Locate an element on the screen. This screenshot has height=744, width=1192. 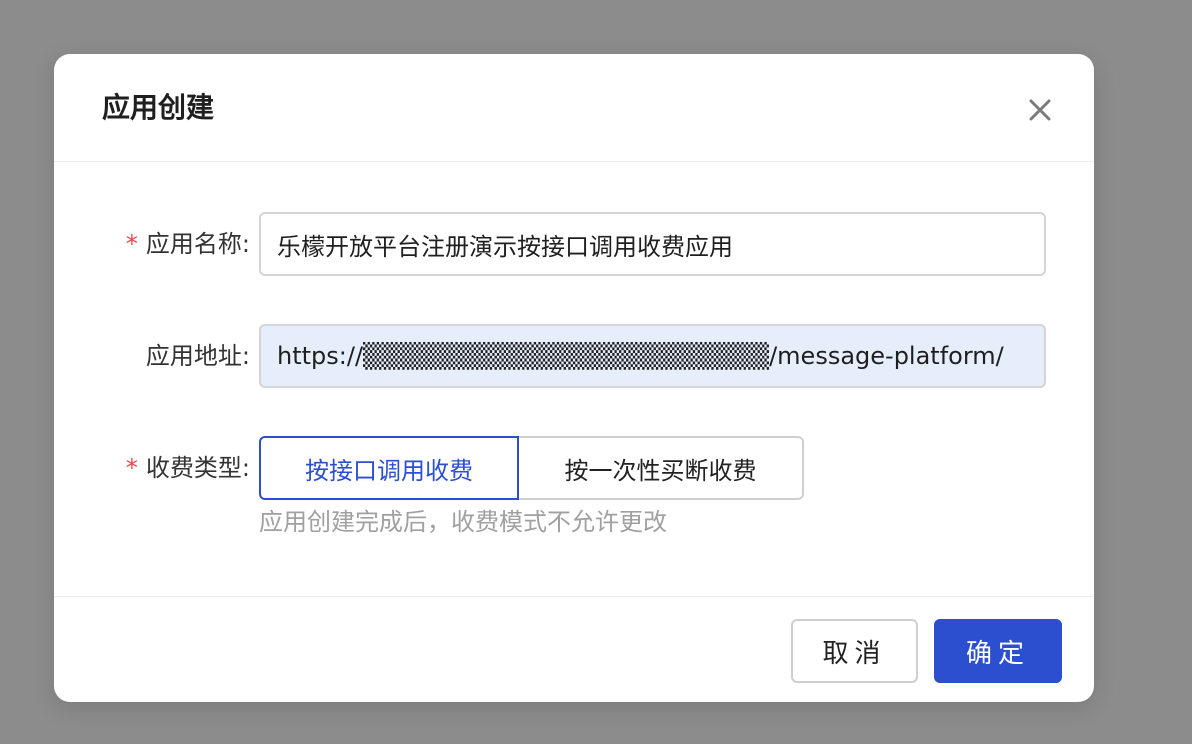
app-url-label: 应用地址: is located at coordinates (197, 356).